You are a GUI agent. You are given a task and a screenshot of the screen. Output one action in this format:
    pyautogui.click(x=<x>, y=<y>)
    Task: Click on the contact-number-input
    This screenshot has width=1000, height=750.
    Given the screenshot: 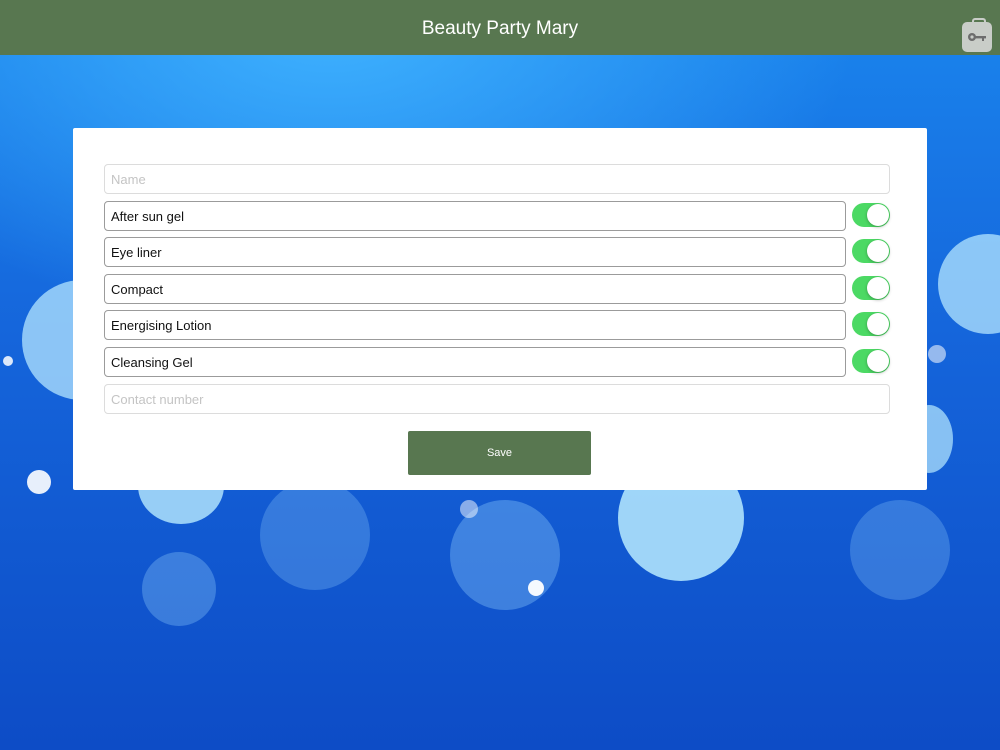 What is the action you would take?
    pyautogui.click(x=497, y=399)
    